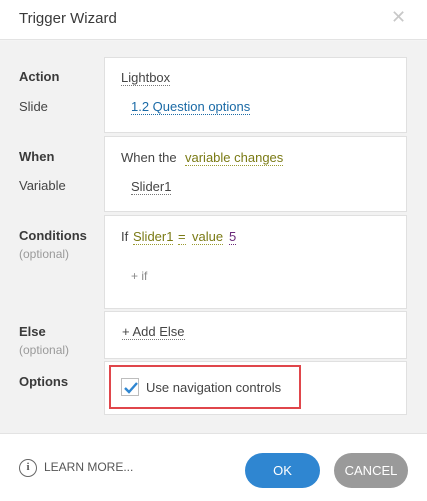  I want to click on conditions-label: Conditions, so click(53, 235).